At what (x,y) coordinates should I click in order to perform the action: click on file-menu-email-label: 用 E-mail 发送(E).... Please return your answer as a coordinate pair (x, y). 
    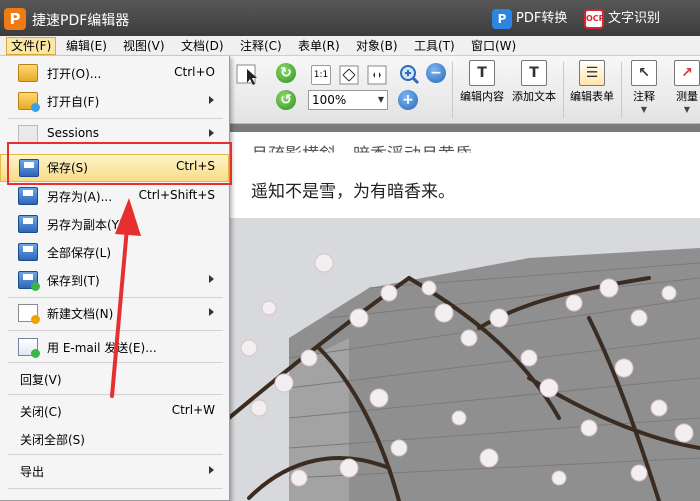
    Looking at the image, I should click on (102, 348).